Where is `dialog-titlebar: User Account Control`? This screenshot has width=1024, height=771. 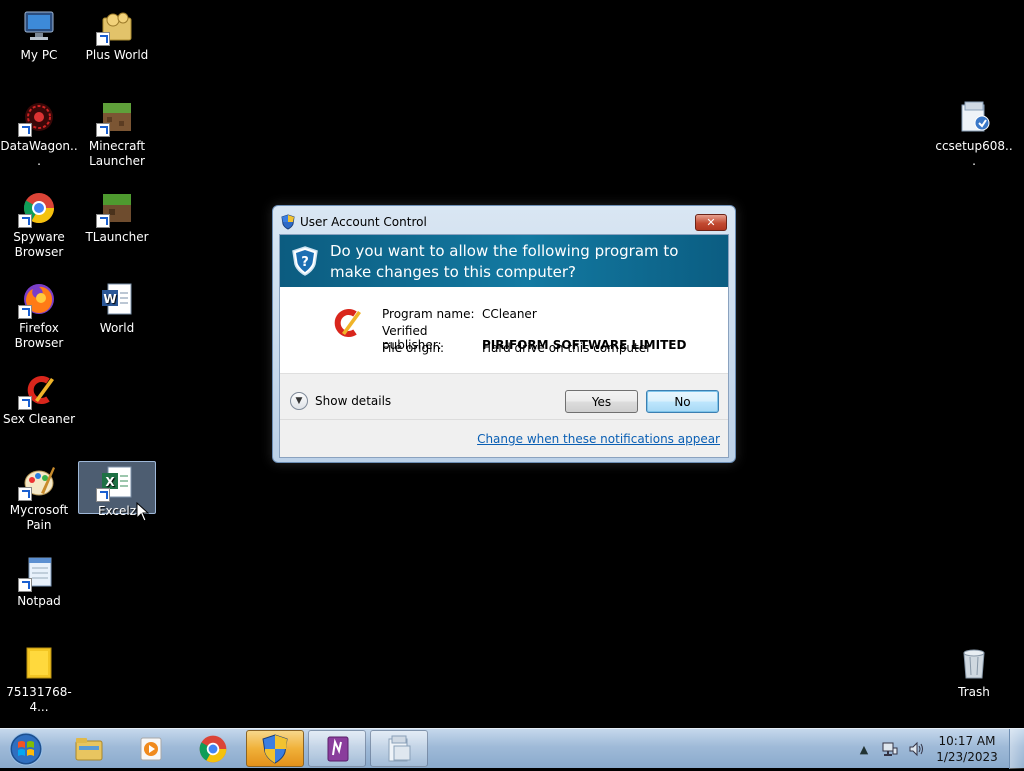 dialog-titlebar: User Account Control is located at coordinates (354, 222).